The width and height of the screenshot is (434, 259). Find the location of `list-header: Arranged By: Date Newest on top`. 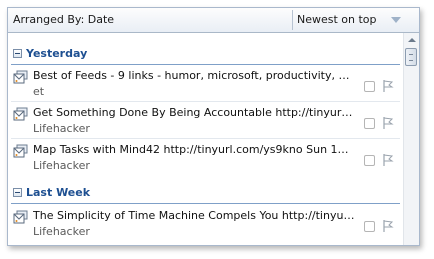

list-header: Arranged By: Date Newest on top is located at coordinates (213, 20).